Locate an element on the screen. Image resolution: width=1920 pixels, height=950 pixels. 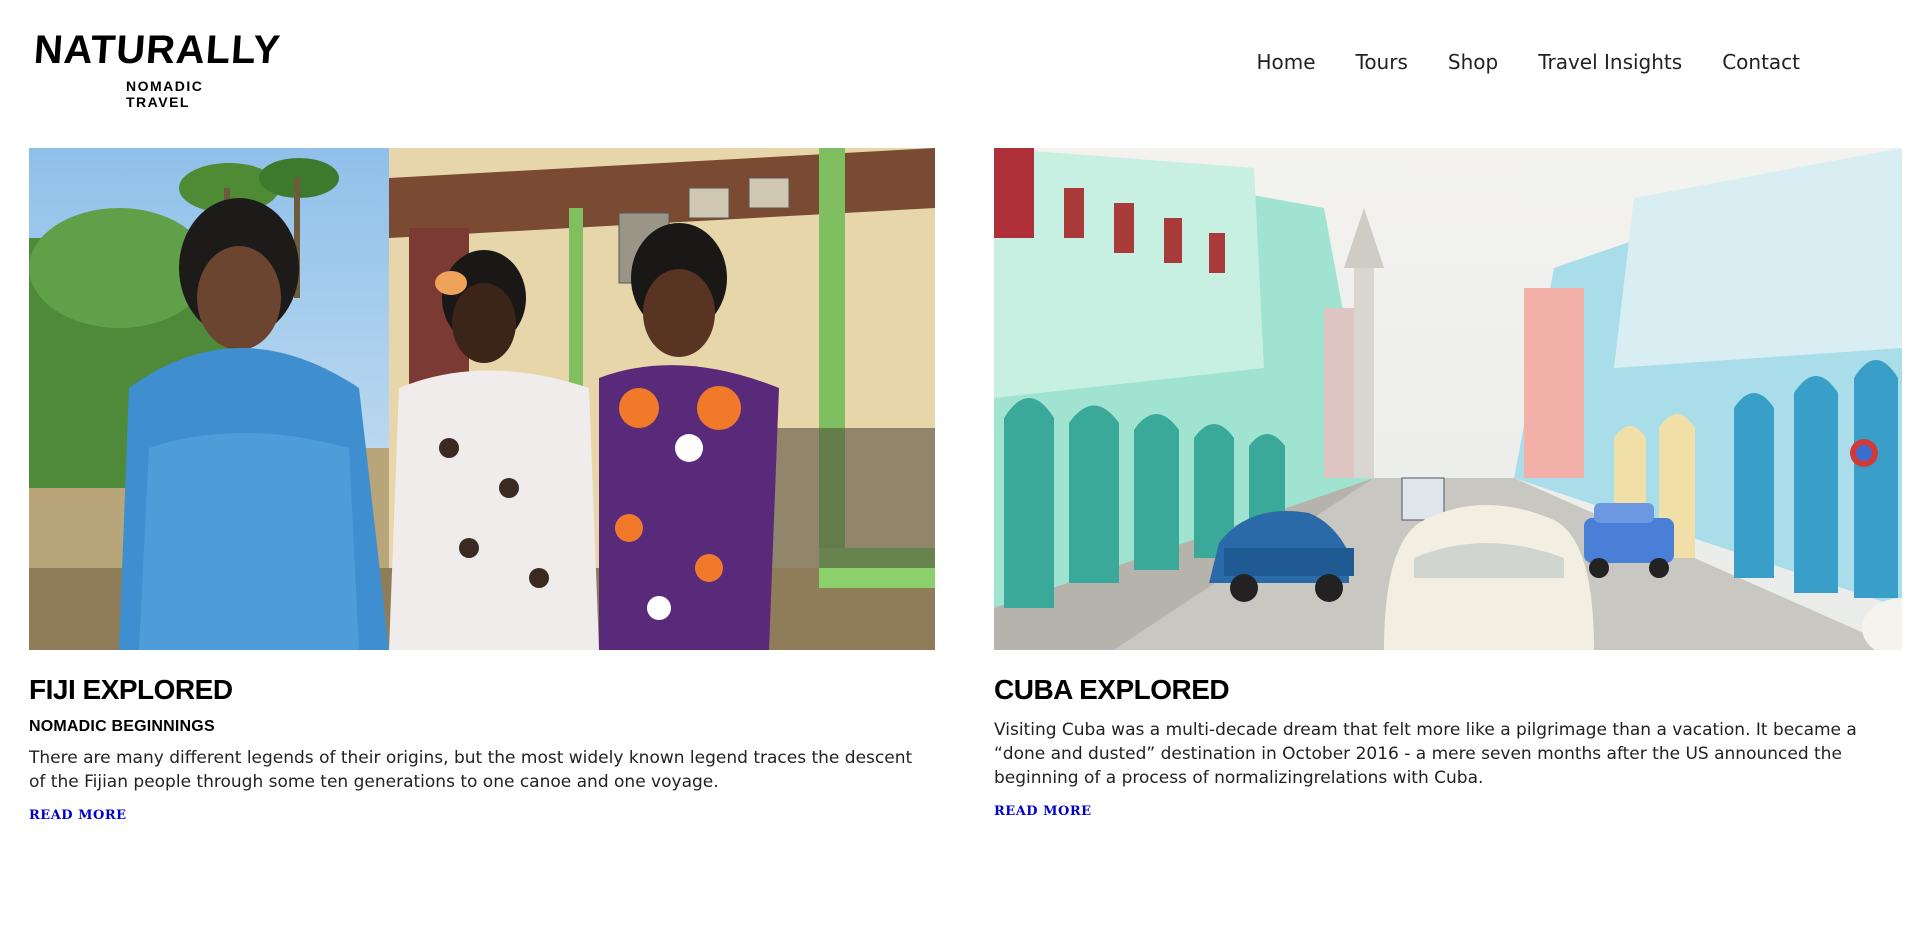
logo-wordmark: NATURALLY is located at coordinates (157, 50).